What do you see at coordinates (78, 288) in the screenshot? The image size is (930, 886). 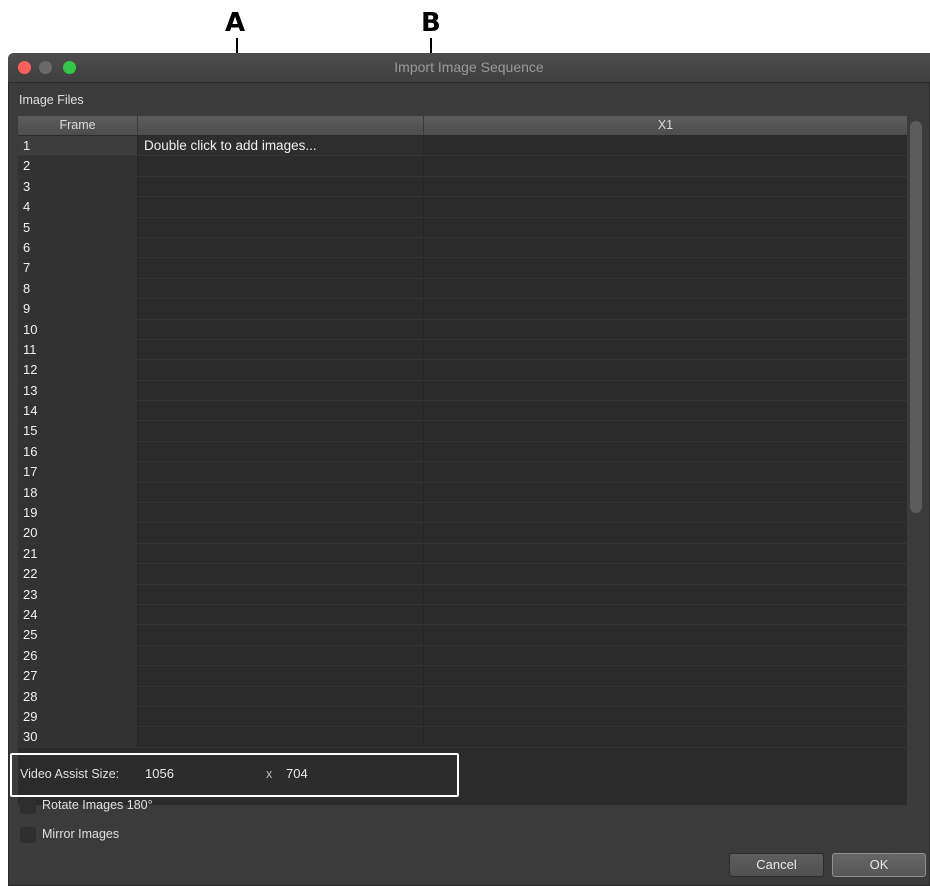 I see `frame-number-cell: 8` at bounding box center [78, 288].